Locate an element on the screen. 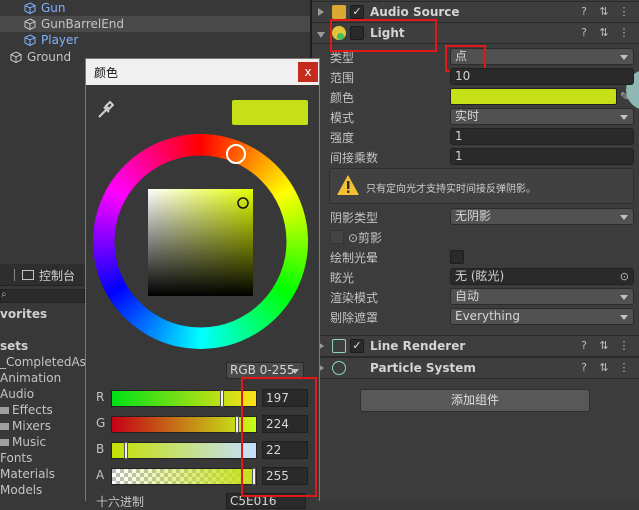  prop-label-color: 颜色 is located at coordinates (342, 98).